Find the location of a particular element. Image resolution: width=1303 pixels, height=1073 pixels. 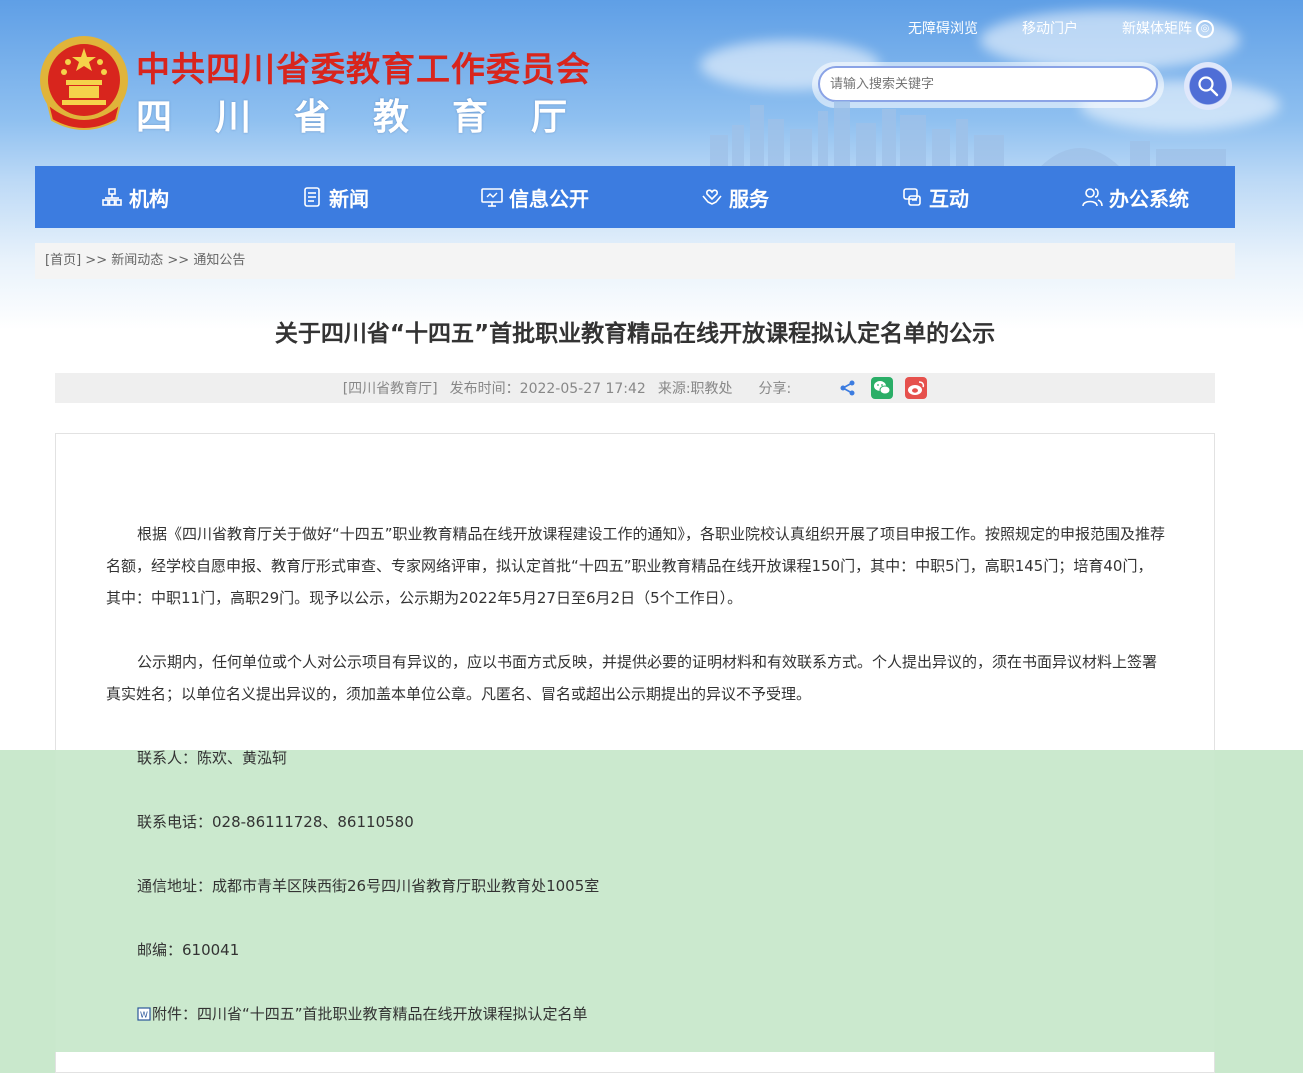

share-icon is located at coordinates (847, 388).